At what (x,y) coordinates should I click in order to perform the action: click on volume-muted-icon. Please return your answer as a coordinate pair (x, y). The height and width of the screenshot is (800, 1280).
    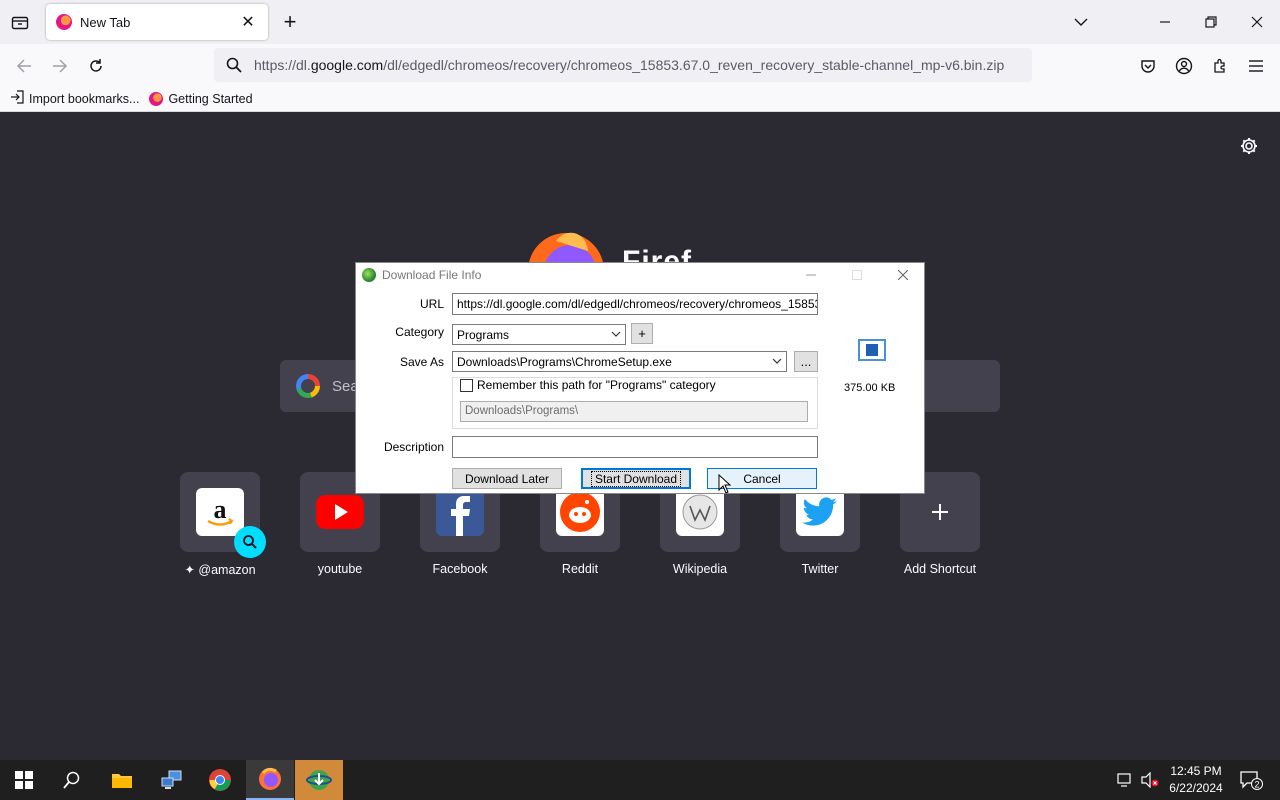
    Looking at the image, I should click on (1150, 780).